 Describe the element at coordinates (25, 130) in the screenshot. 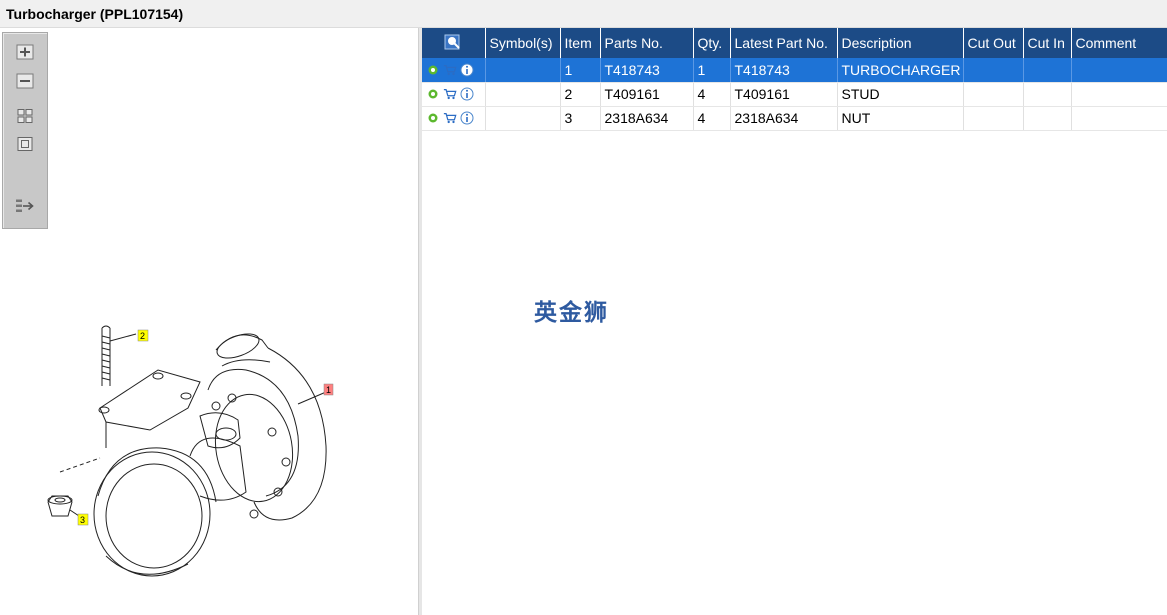

I see `drawing-toolbar` at that location.